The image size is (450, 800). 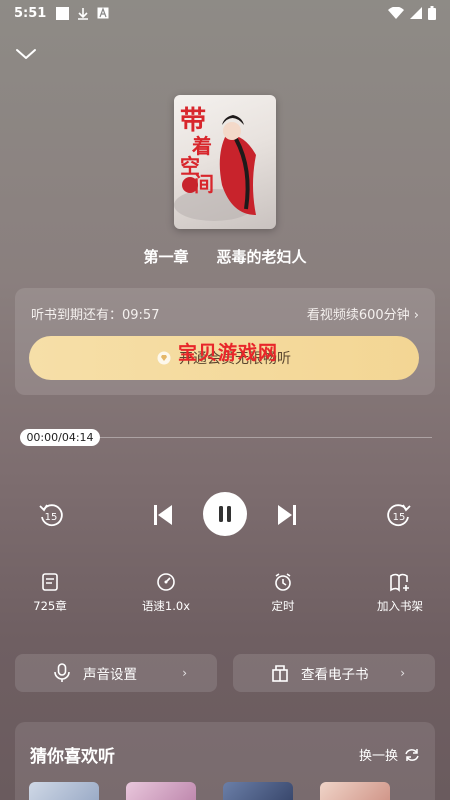 I want to click on recommend-section: 猜你喜欢听 换一换, so click(x=225, y=761).